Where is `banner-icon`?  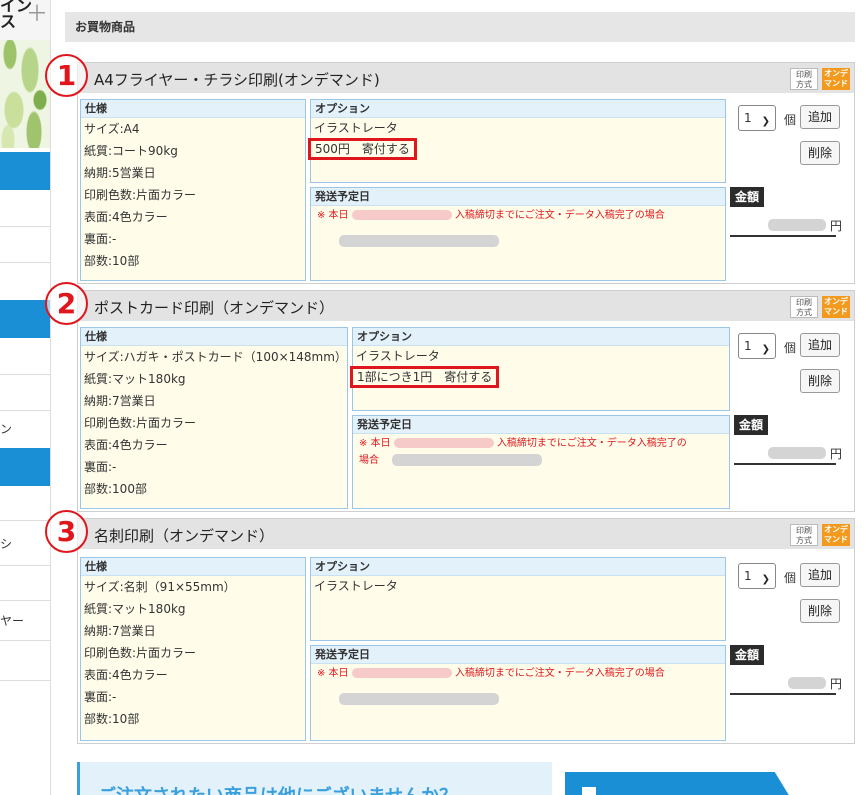
banner-icon is located at coordinates (589, 791).